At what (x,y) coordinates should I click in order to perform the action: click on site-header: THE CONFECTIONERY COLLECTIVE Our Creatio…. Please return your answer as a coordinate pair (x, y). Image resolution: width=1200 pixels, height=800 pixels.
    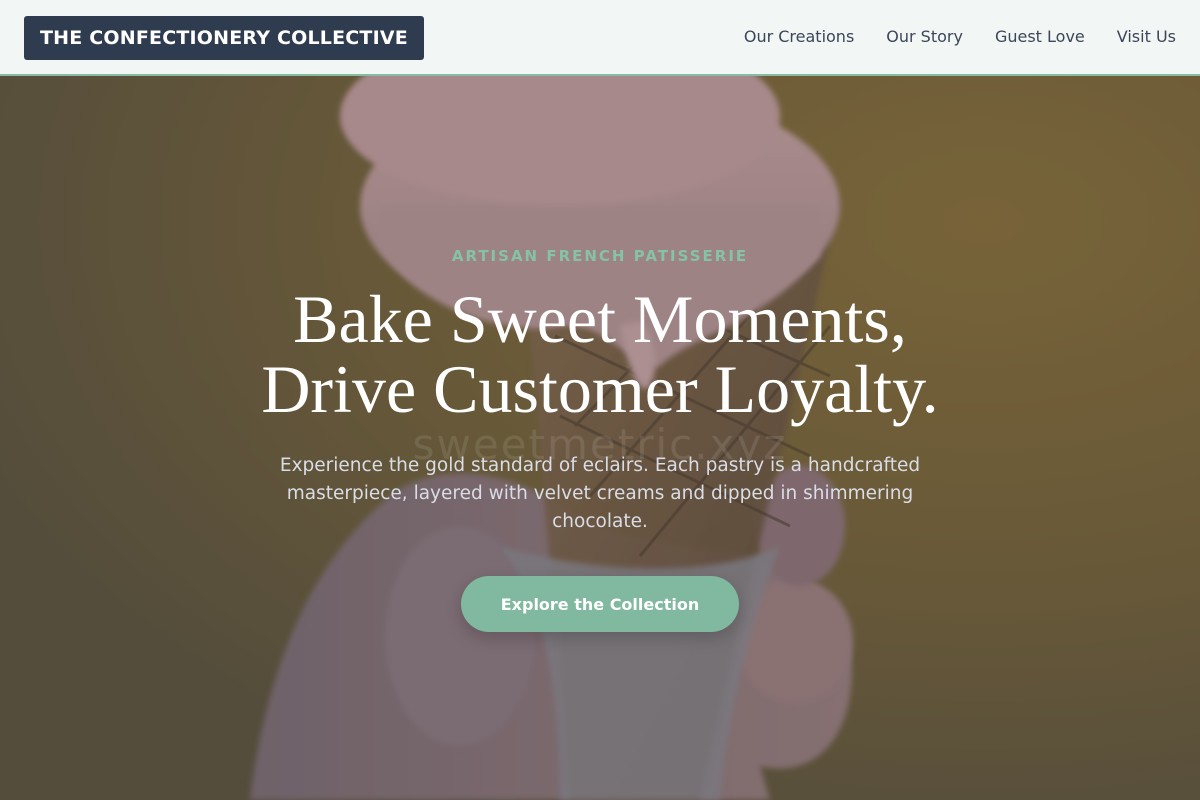
    Looking at the image, I should click on (600, 38).